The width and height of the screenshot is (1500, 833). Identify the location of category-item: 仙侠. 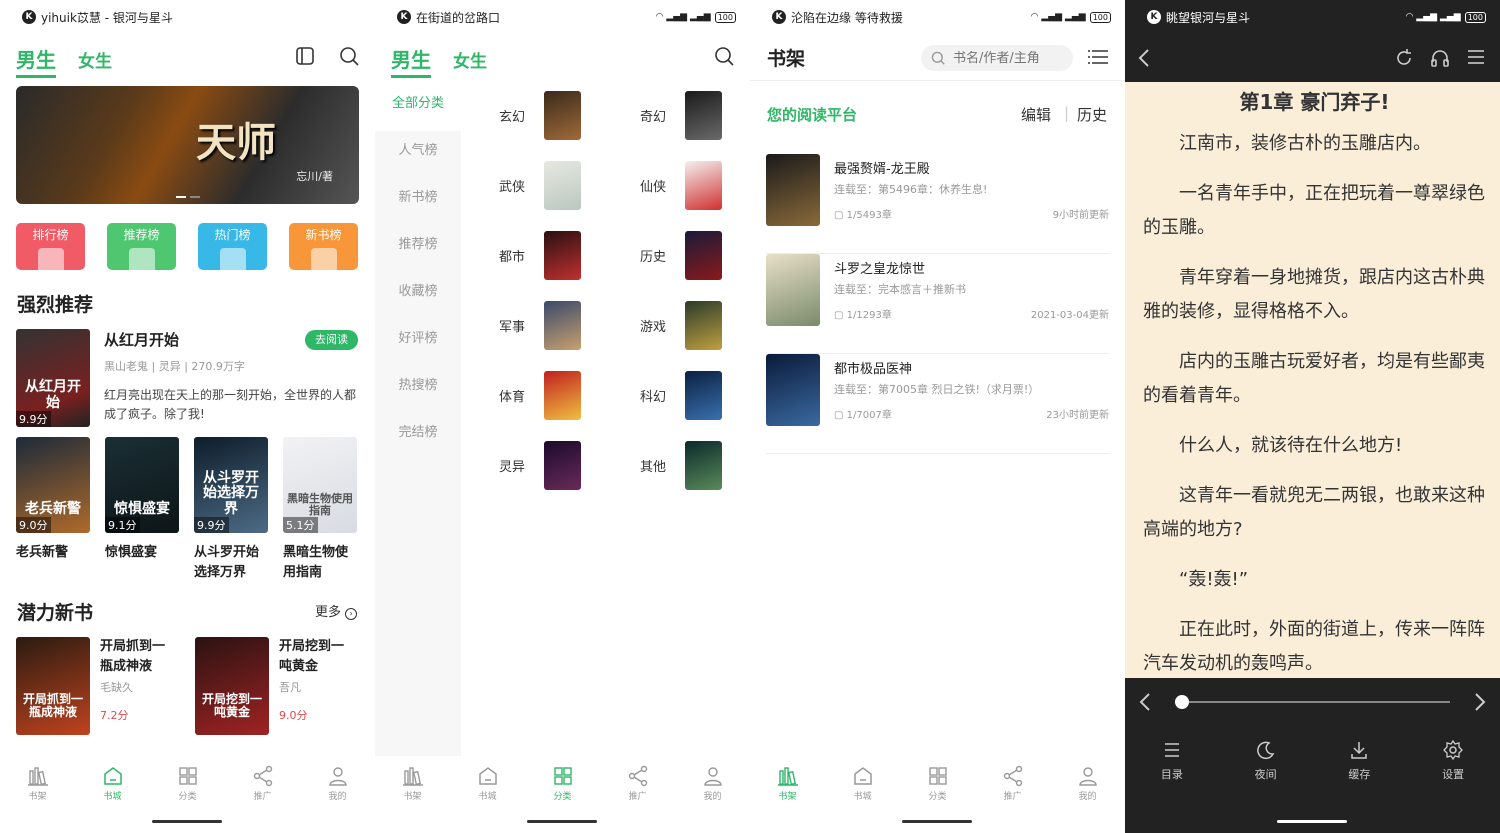
(695, 185).